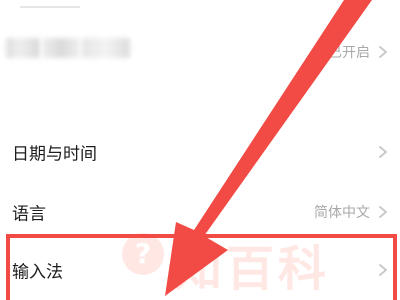  Describe the element at coordinates (29, 214) in the screenshot. I see `language-label: 语言` at that location.